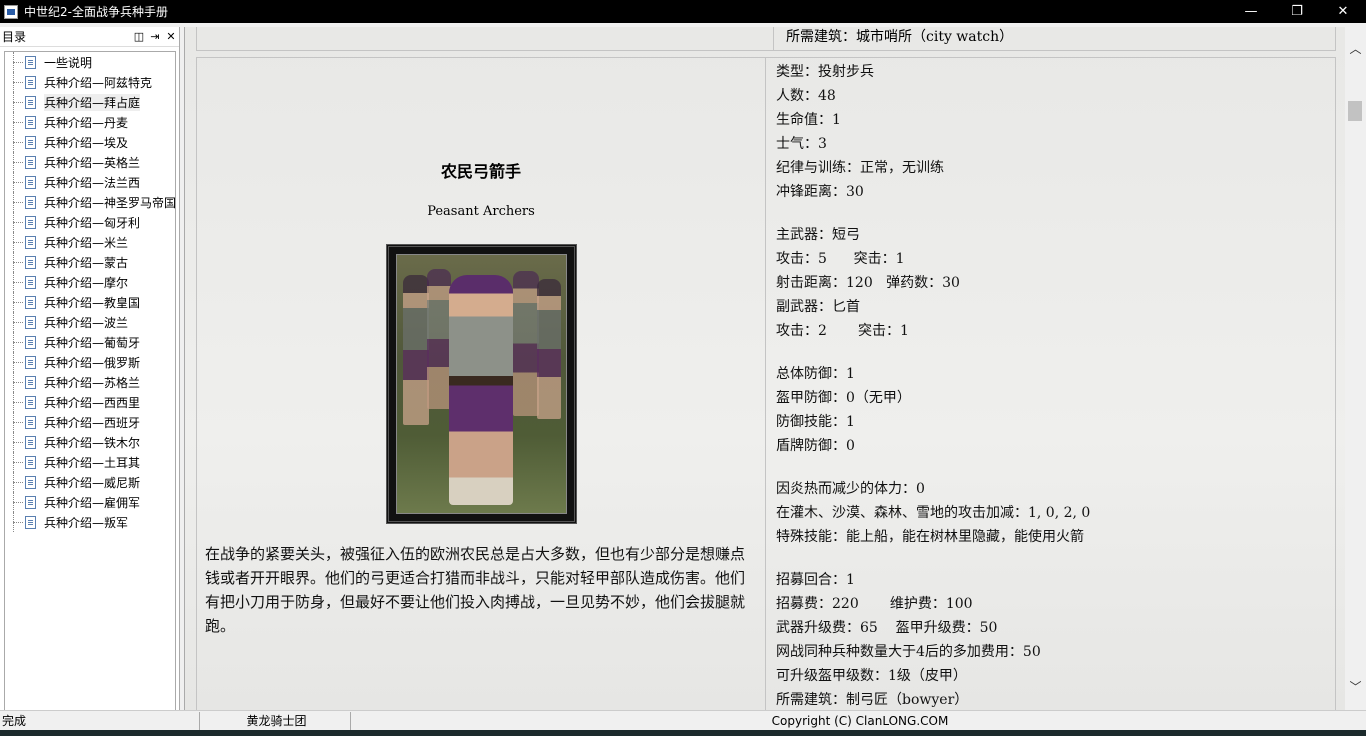  I want to click on unit-portrait, so click(481, 384).